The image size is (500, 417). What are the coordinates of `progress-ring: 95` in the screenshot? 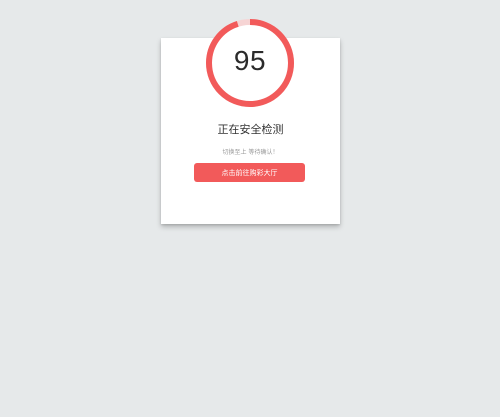 It's located at (250, 63).